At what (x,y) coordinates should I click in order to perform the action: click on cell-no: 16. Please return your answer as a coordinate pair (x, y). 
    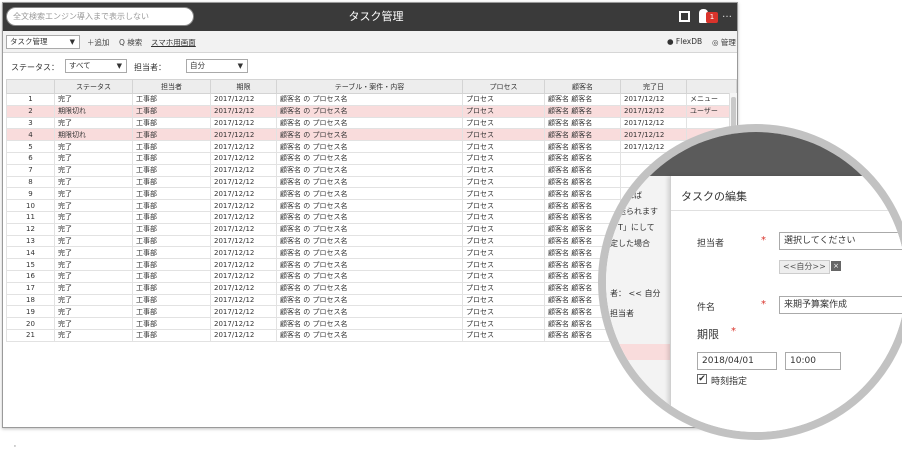
    Looking at the image, I should click on (30, 276).